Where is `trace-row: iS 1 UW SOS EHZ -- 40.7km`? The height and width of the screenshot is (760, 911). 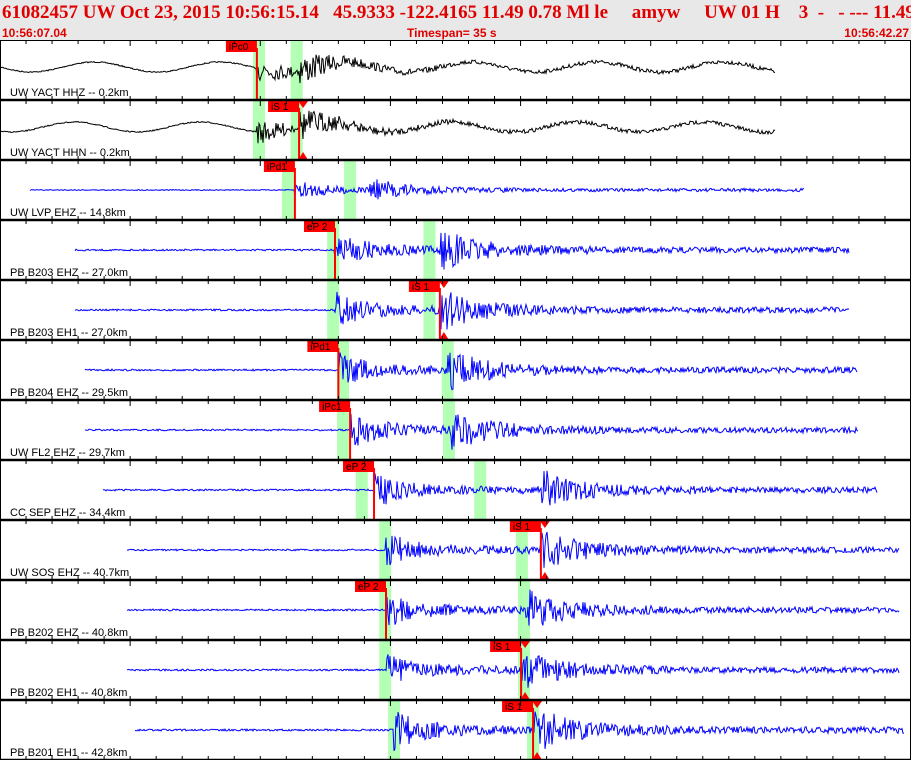
trace-row: iS 1 UW SOS EHZ -- 40.7km is located at coordinates (455, 550).